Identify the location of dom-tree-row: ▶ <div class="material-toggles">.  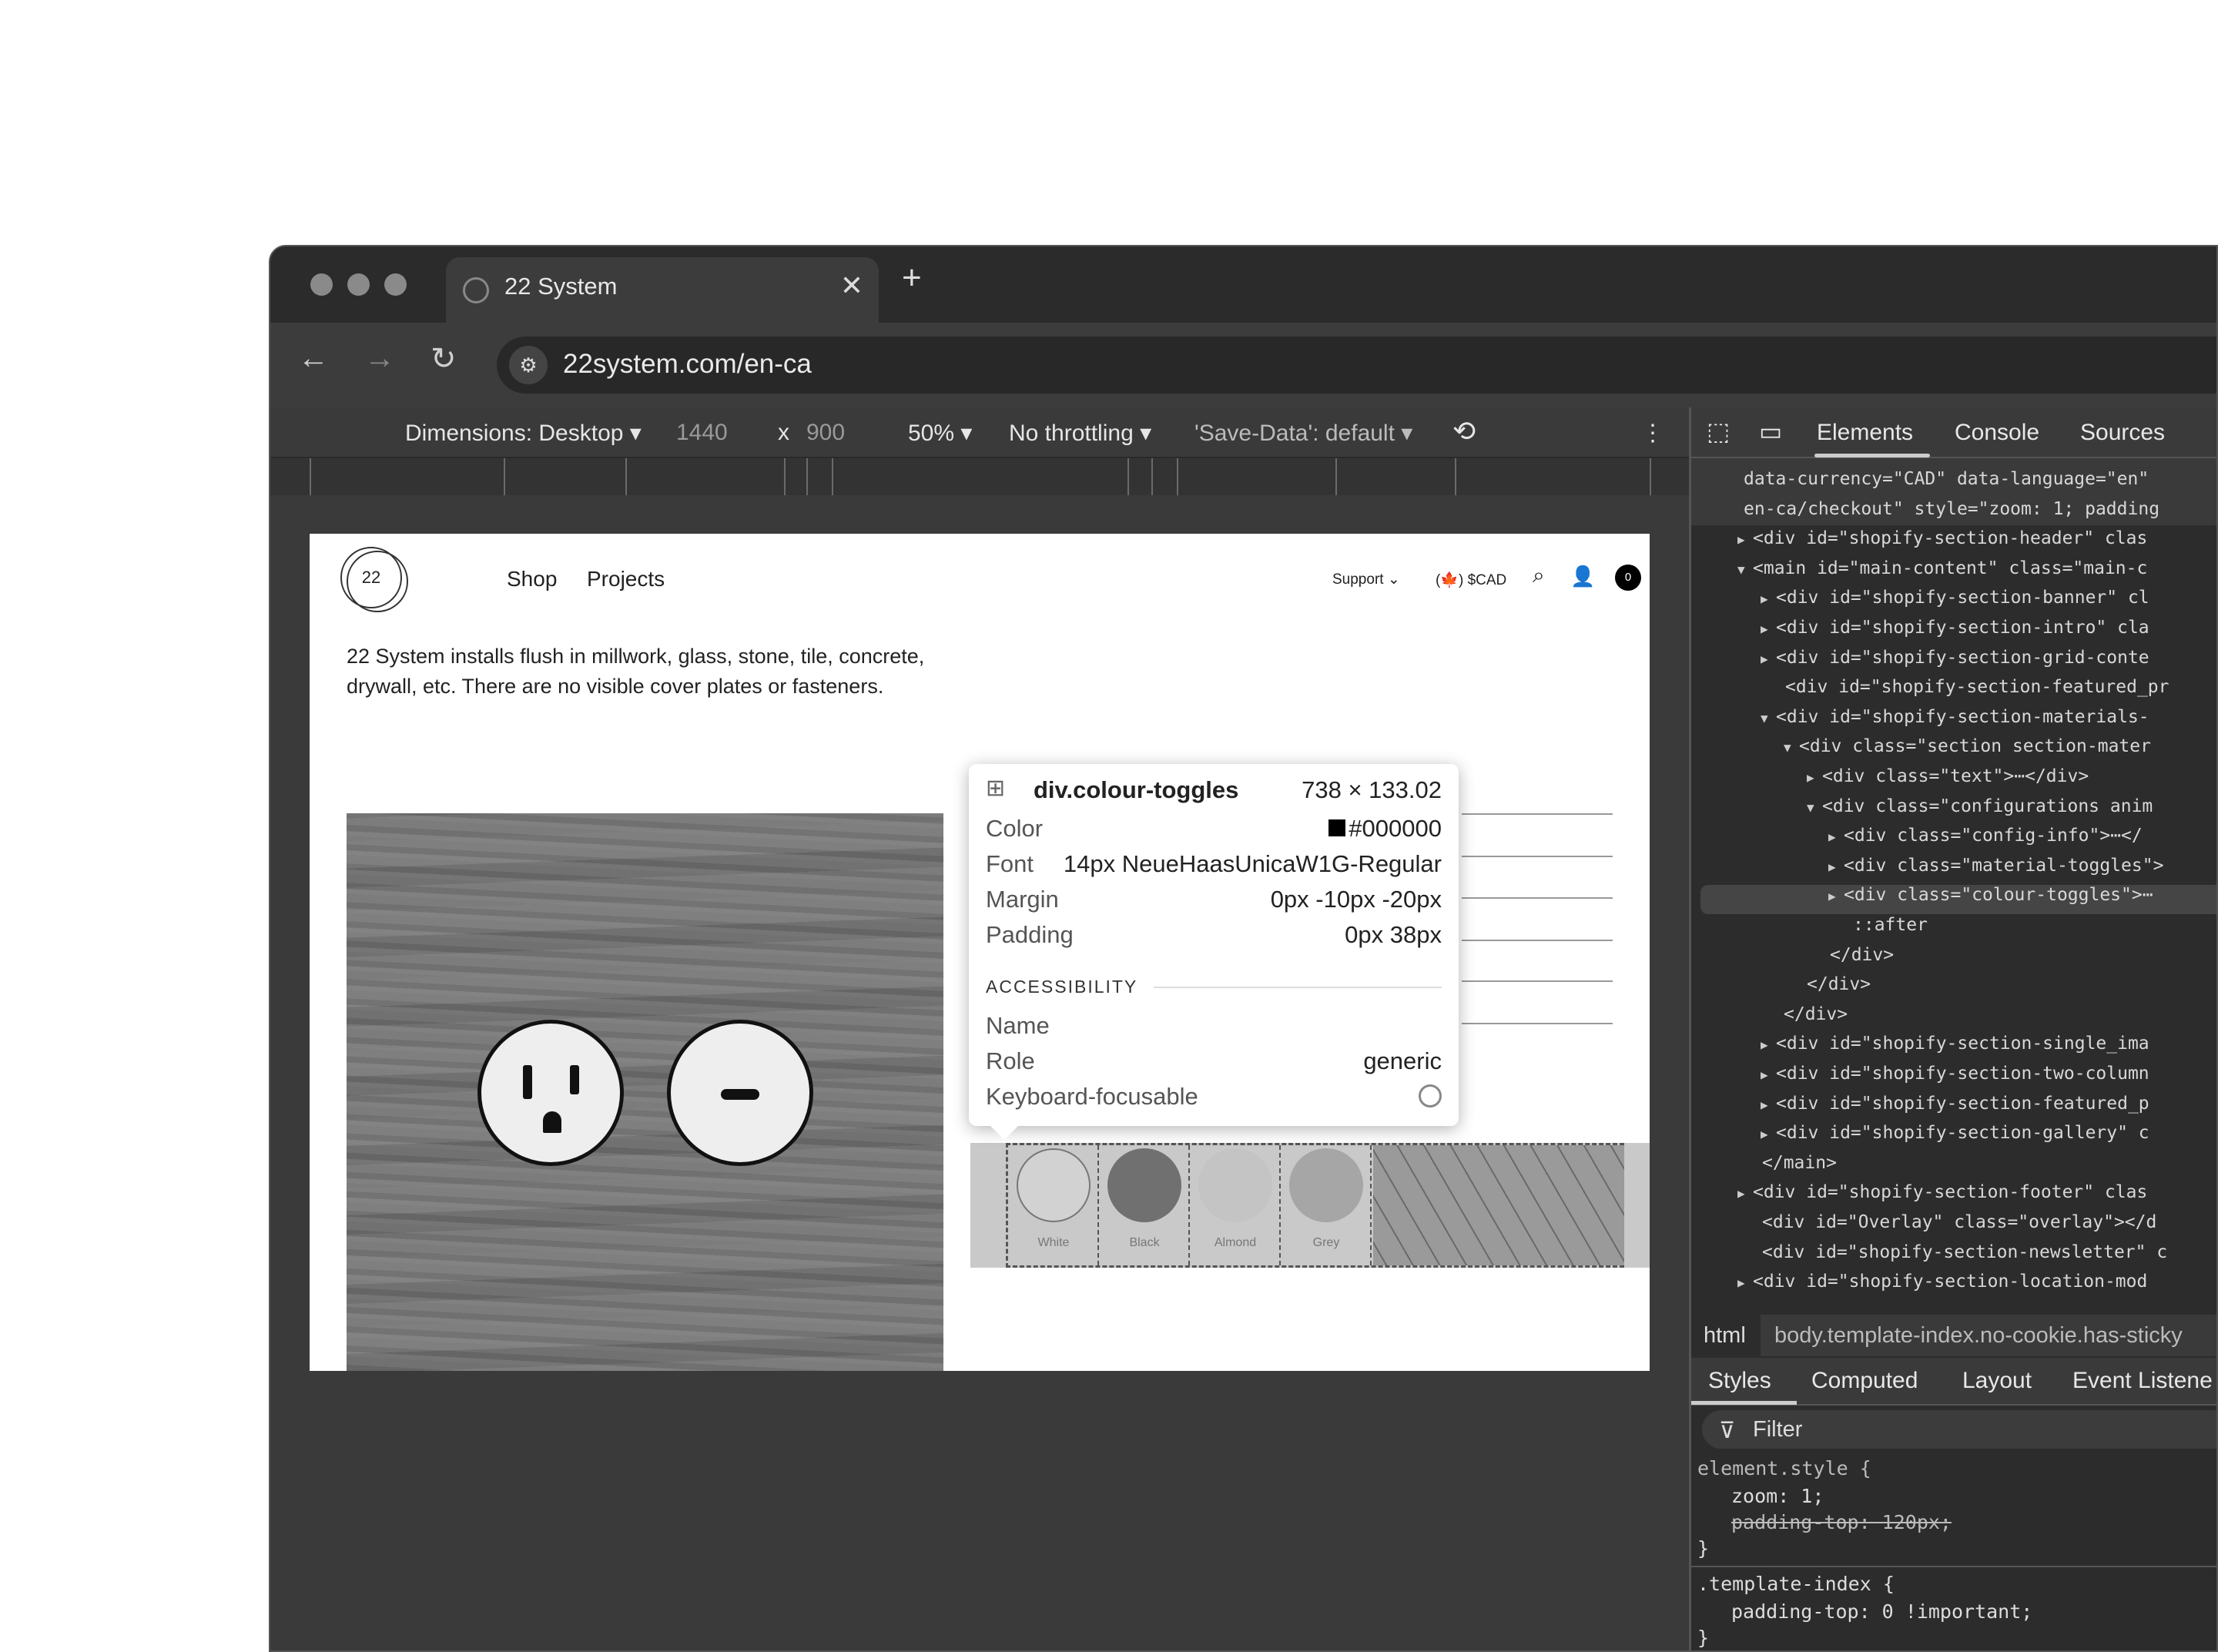
(1953, 867).